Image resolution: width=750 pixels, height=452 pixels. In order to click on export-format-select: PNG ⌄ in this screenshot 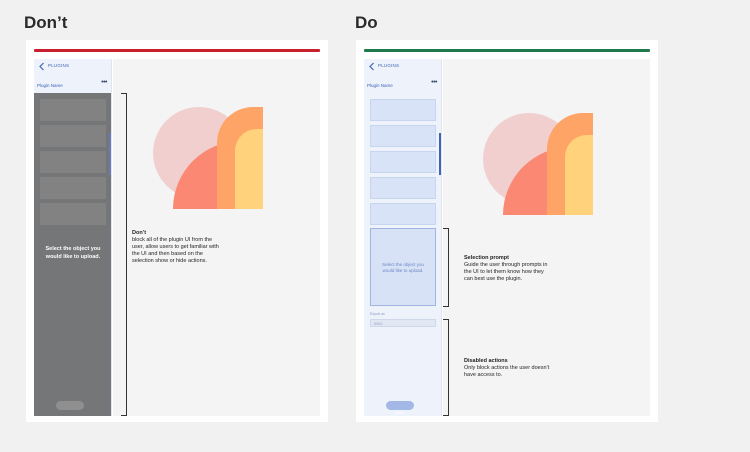, I will do `click(403, 323)`.